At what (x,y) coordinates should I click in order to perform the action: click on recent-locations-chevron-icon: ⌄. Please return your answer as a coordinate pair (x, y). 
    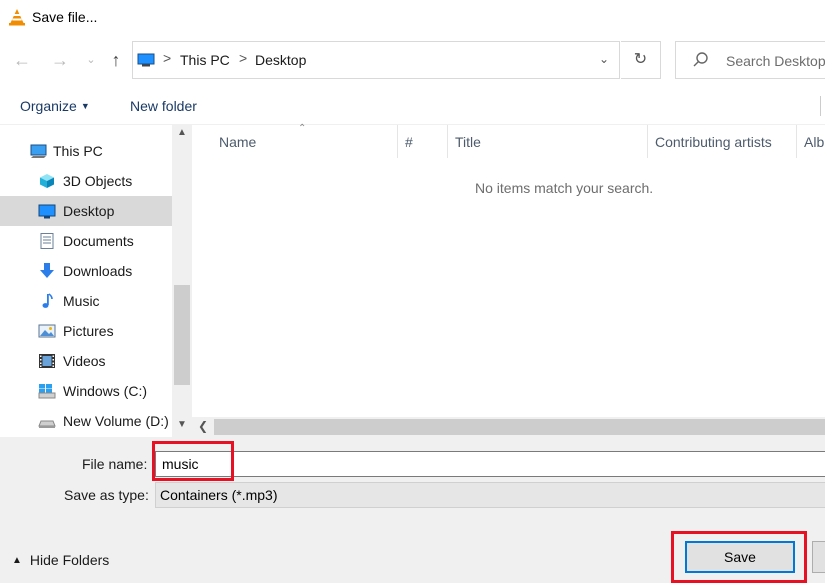
    Looking at the image, I should click on (91, 60).